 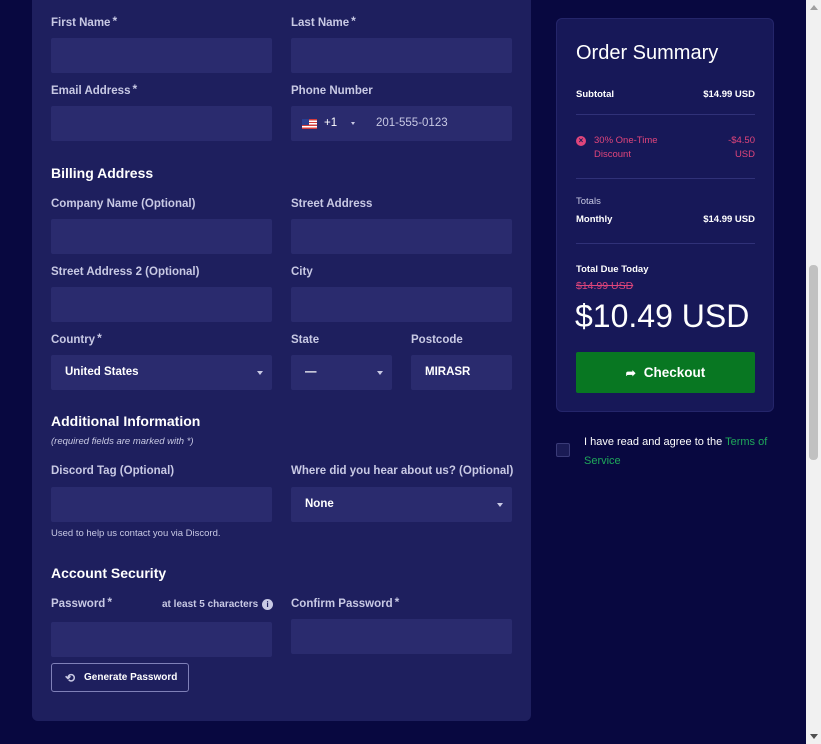 I want to click on first-name-label: First Name *, so click(x=84, y=21).